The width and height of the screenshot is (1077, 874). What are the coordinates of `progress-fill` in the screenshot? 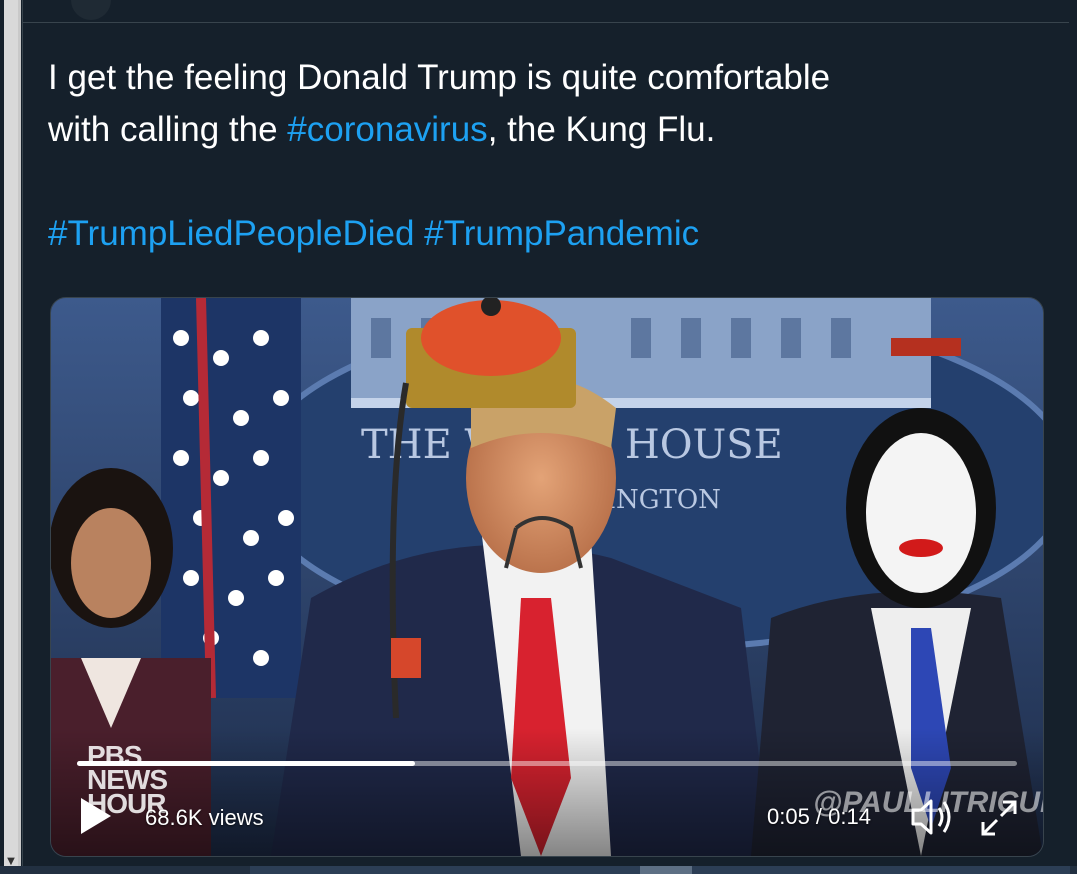 It's located at (246, 763).